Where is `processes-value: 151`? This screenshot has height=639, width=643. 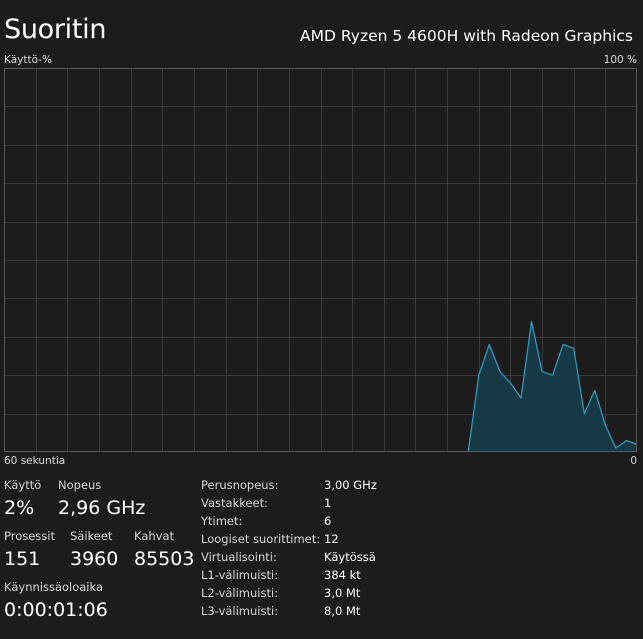
processes-value: 151 is located at coordinates (22, 559).